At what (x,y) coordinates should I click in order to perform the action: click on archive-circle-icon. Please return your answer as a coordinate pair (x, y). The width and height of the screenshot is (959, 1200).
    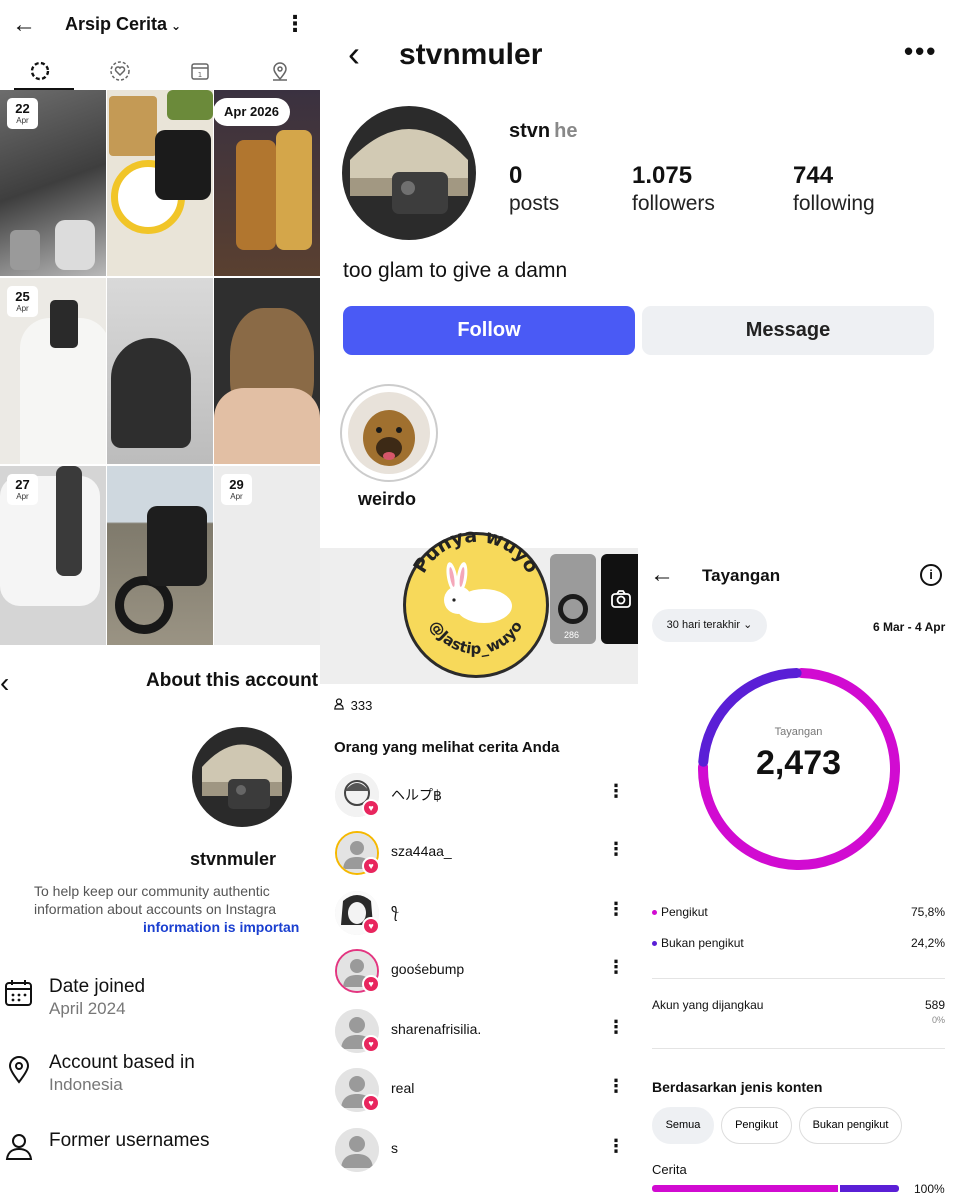
    Looking at the image, I should click on (40, 71).